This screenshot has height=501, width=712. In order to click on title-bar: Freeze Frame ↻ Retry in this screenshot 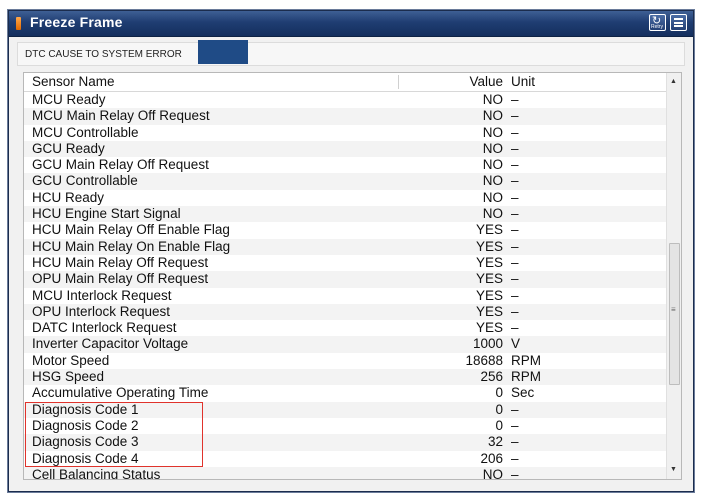, I will do `click(351, 24)`.